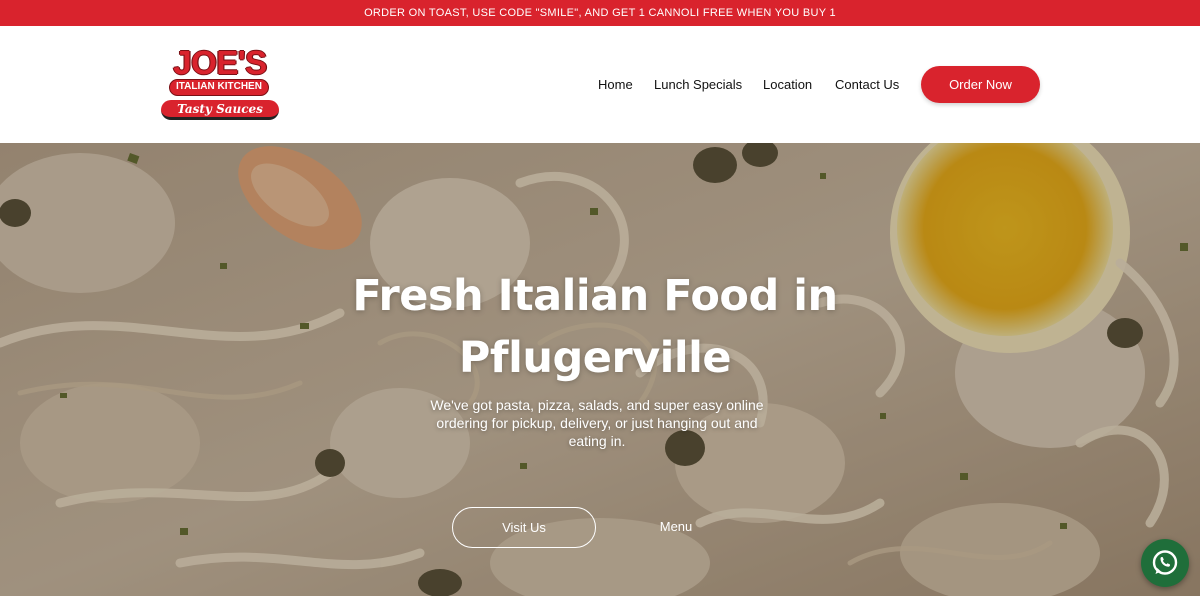 The image size is (1200, 596). What do you see at coordinates (787, 84) in the screenshot?
I see `nav-link-location: Location` at bounding box center [787, 84].